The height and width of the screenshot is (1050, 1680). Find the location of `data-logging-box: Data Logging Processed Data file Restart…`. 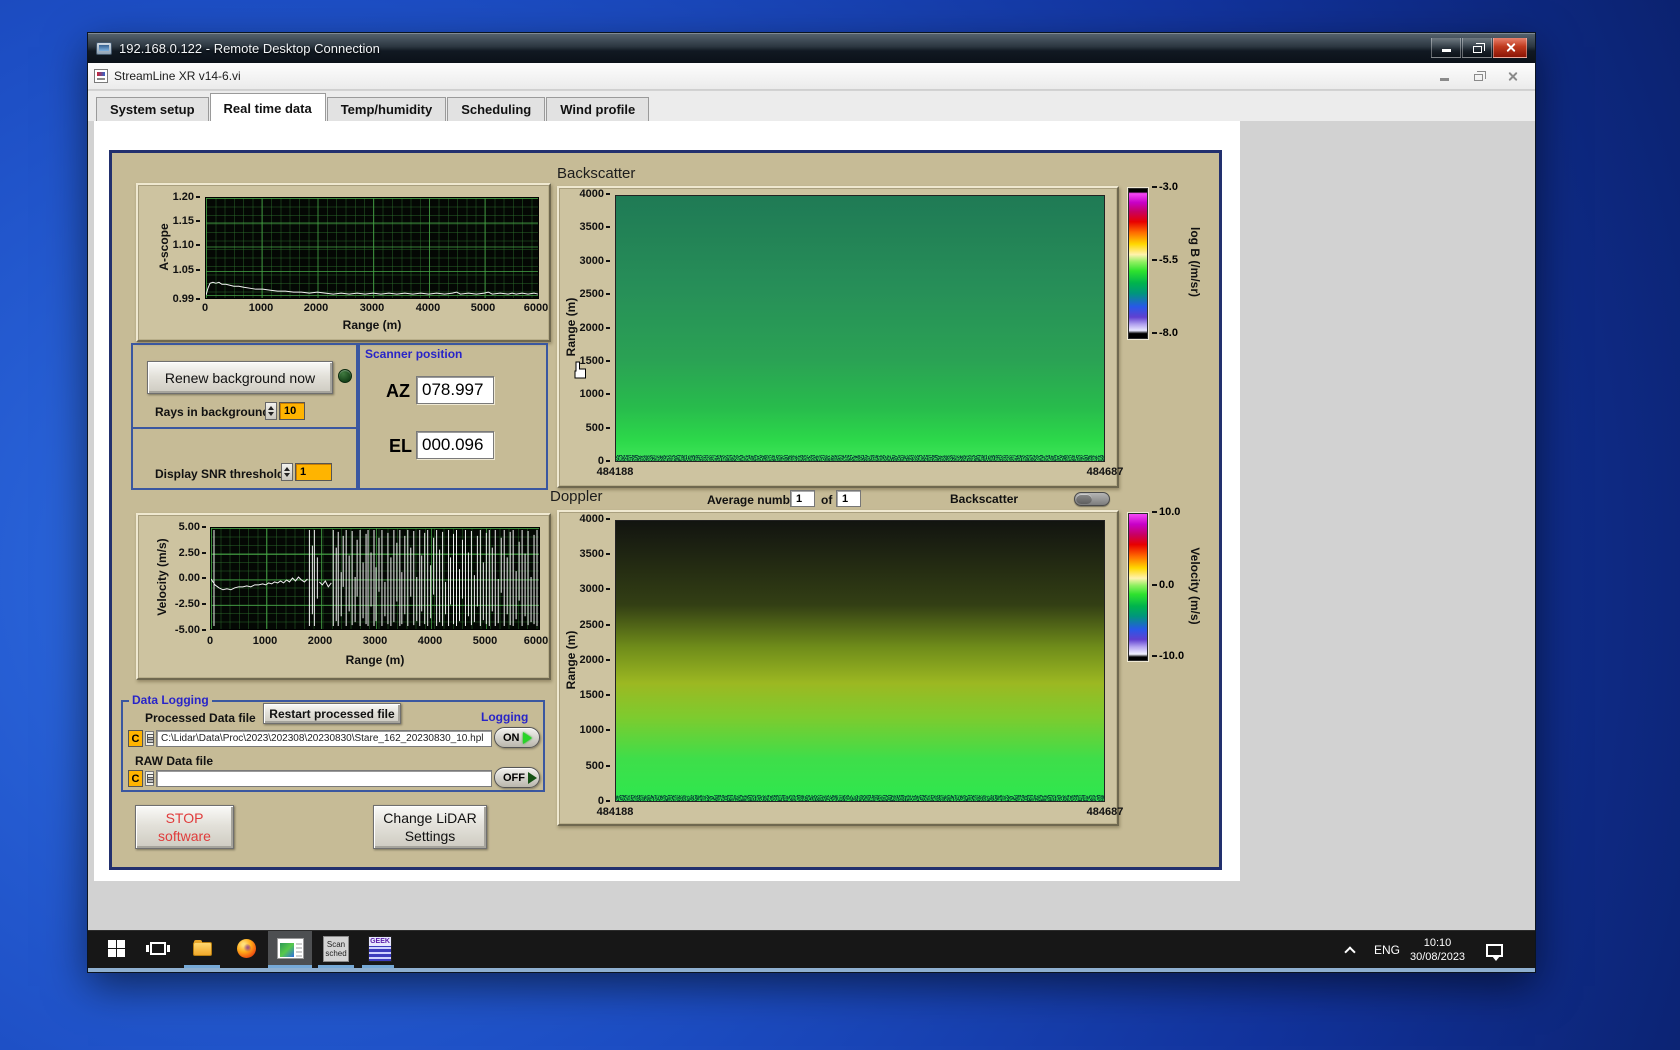

data-logging-box: Data Logging Processed Data file Restart… is located at coordinates (333, 742).